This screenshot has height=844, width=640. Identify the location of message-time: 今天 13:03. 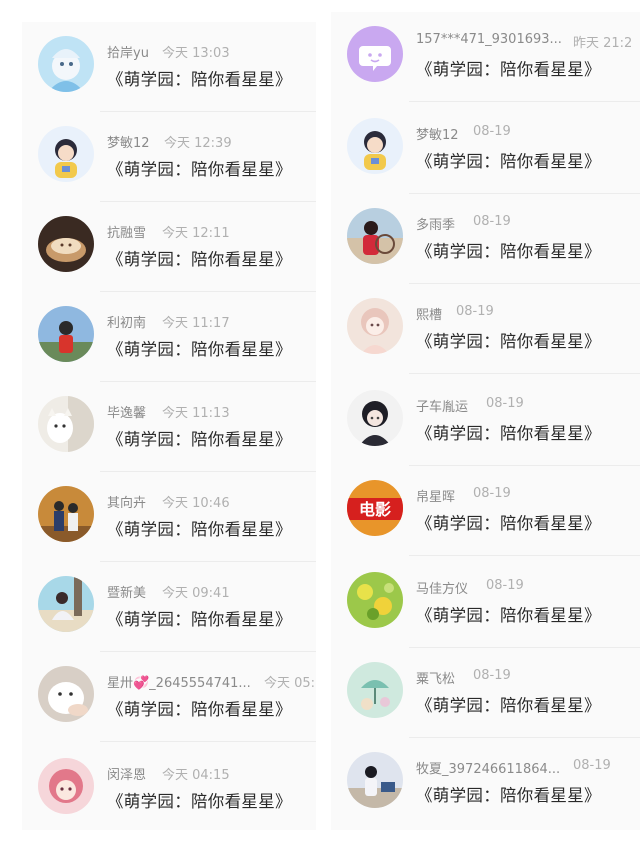
(196, 53).